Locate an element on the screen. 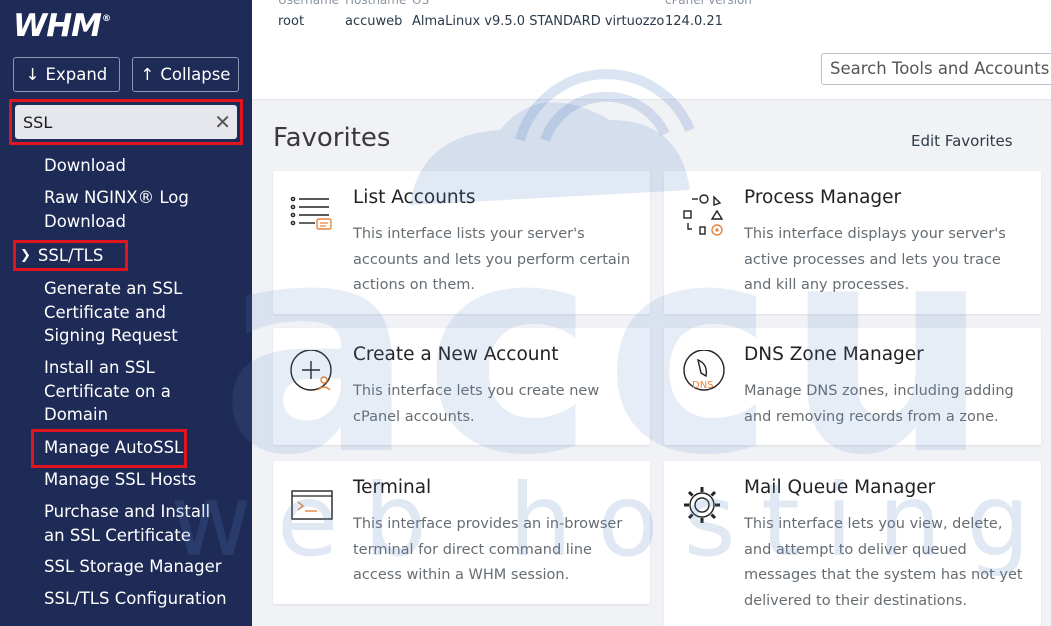 Image resolution: width=1051 pixels, height=626 pixels. search-highlight: SSL ✕ is located at coordinates (126, 122).